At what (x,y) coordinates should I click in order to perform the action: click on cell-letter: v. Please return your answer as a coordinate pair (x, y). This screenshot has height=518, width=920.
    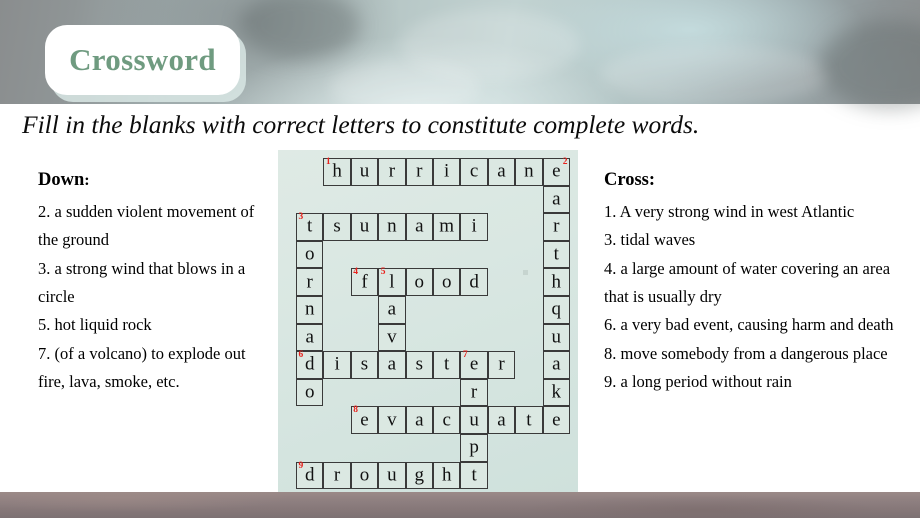
    Looking at the image, I should click on (392, 420).